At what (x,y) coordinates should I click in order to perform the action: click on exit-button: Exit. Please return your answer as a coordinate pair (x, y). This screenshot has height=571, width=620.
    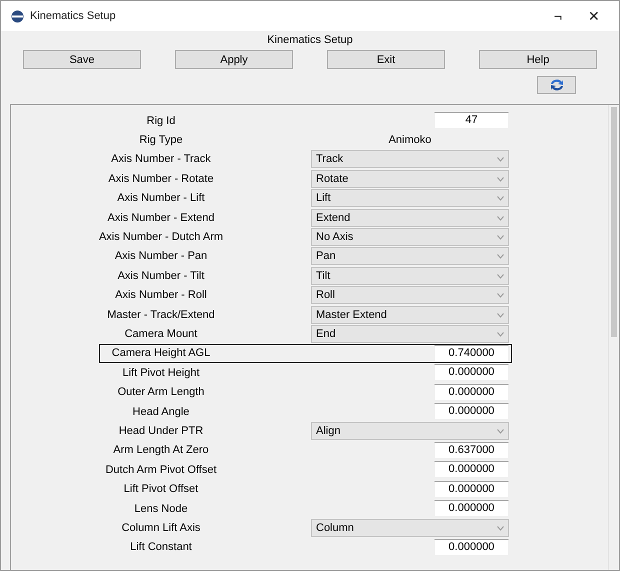
    Looking at the image, I should click on (386, 59).